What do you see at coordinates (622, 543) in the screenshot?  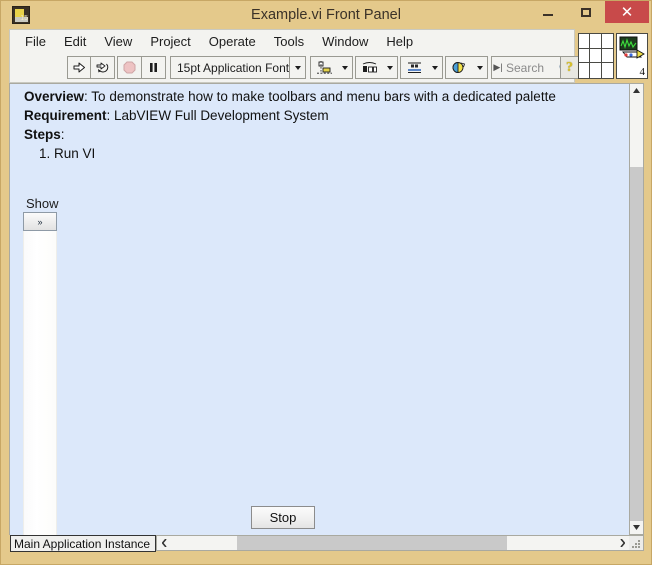 I see `scroll-right-icon` at bounding box center [622, 543].